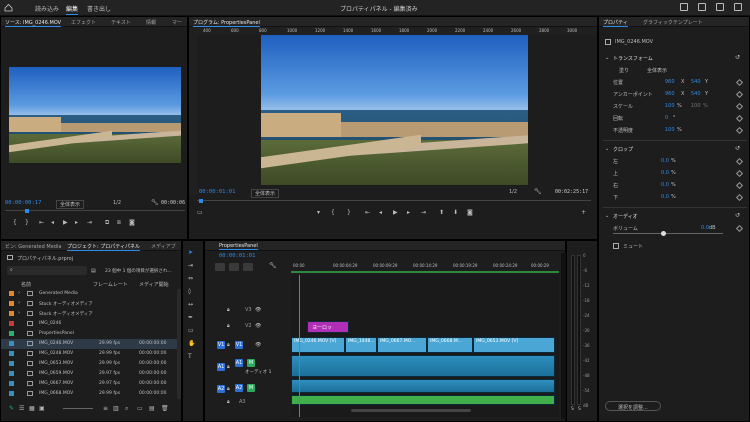 The height and width of the screenshot is (422, 750). What do you see at coordinates (615, 23) in the screenshot?
I see `tab-properties: プロパティ` at bounding box center [615, 23].